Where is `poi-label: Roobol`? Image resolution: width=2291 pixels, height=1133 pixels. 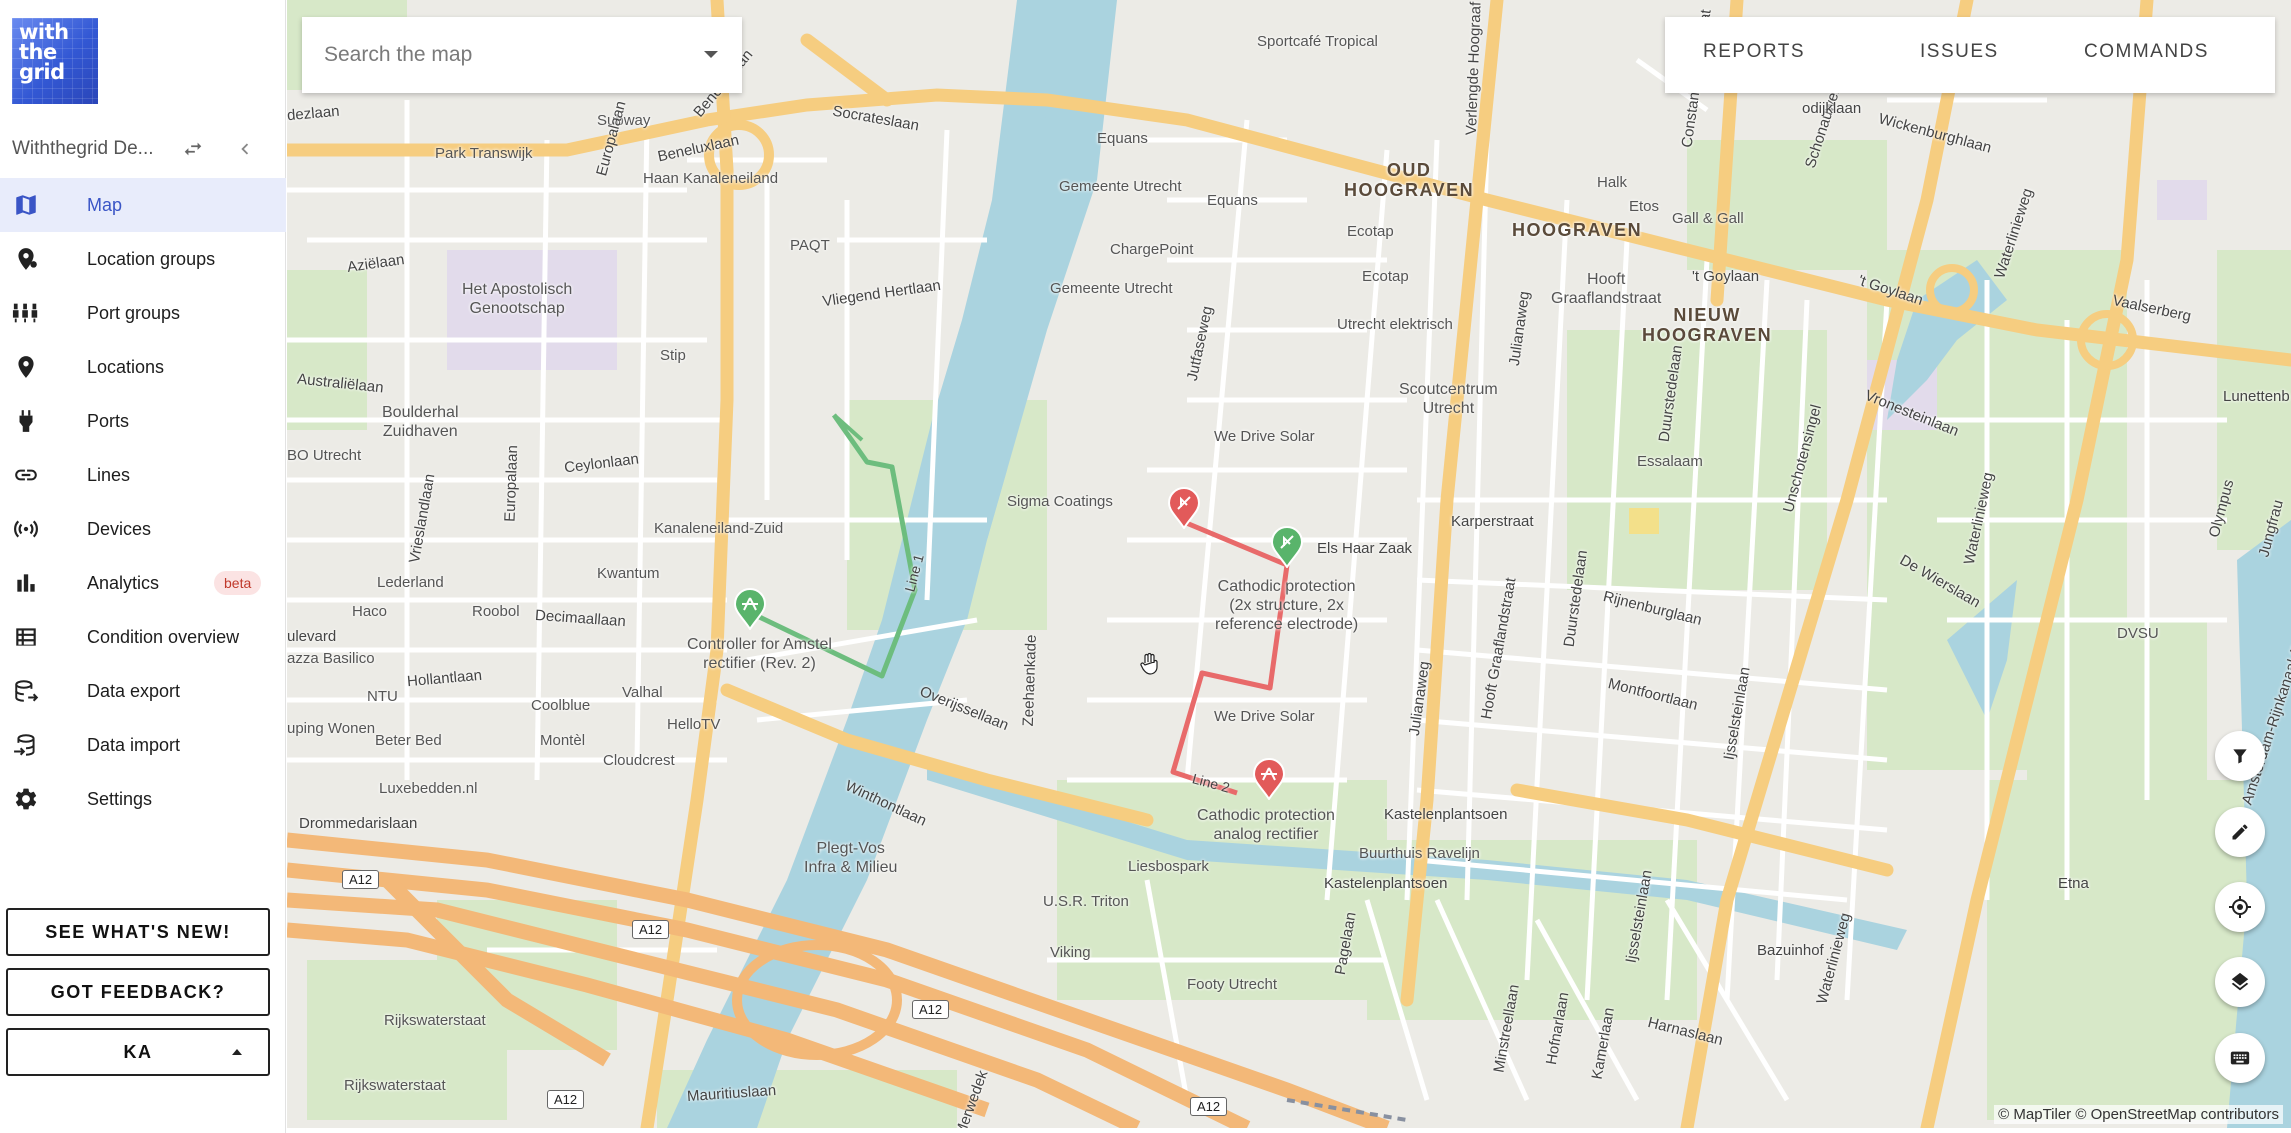 poi-label: Roobol is located at coordinates (496, 611).